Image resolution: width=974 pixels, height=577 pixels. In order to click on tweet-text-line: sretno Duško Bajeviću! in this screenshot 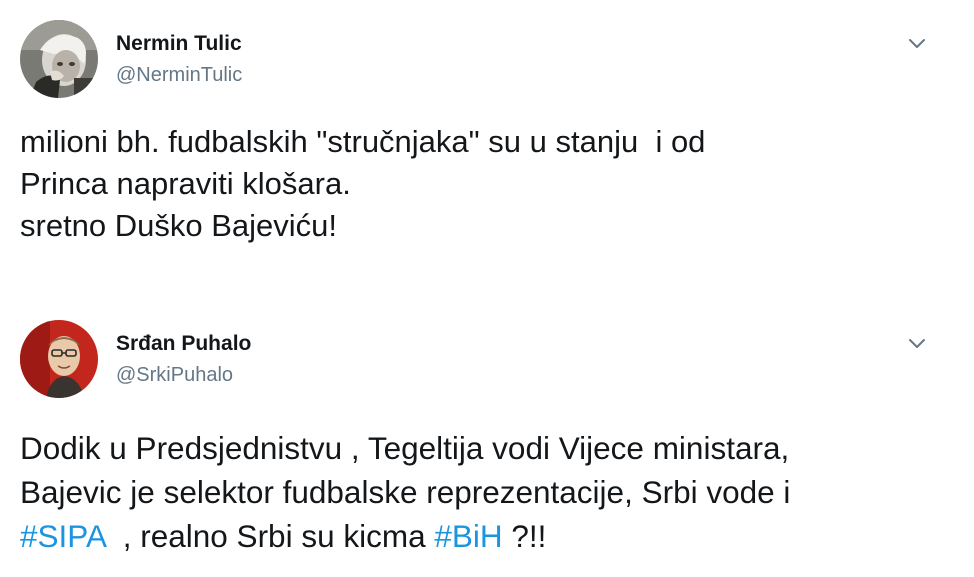, I will do `click(179, 225)`.